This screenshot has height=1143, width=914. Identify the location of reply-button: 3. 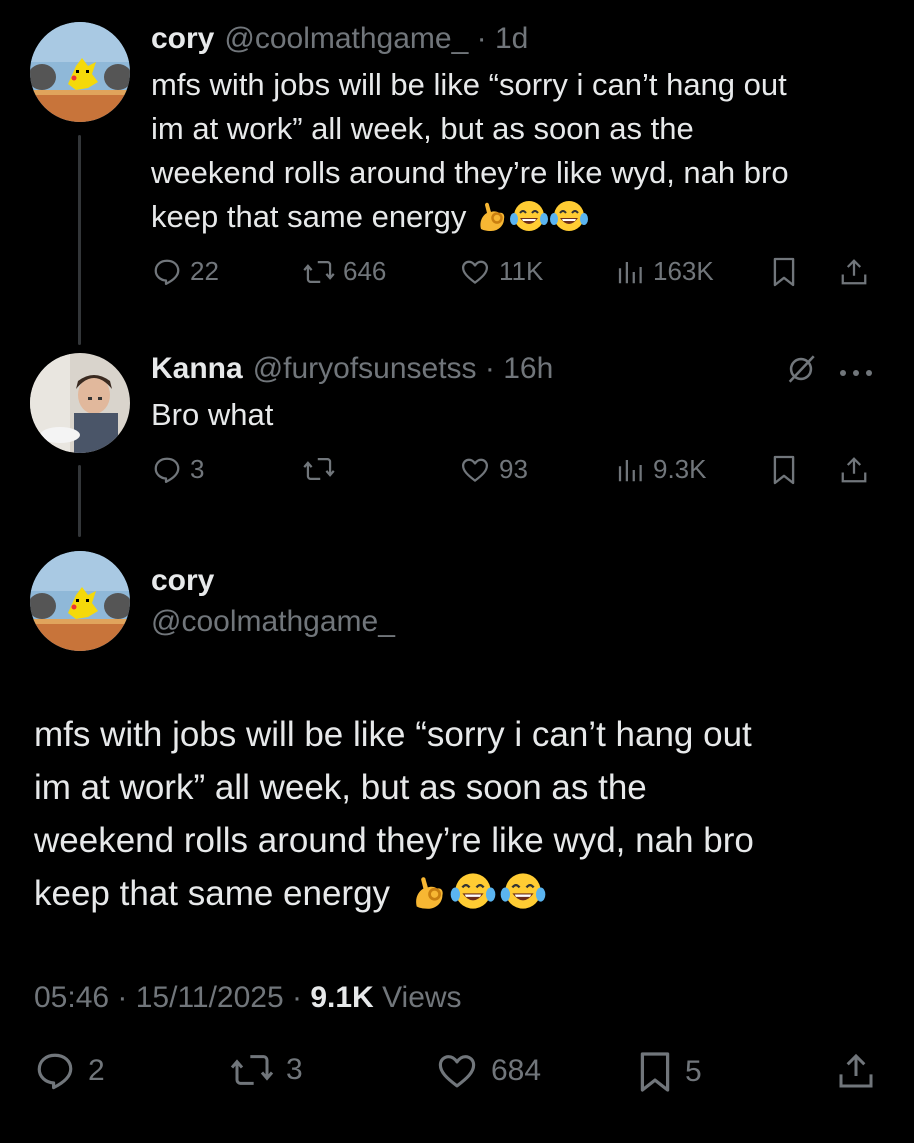
(178, 469).